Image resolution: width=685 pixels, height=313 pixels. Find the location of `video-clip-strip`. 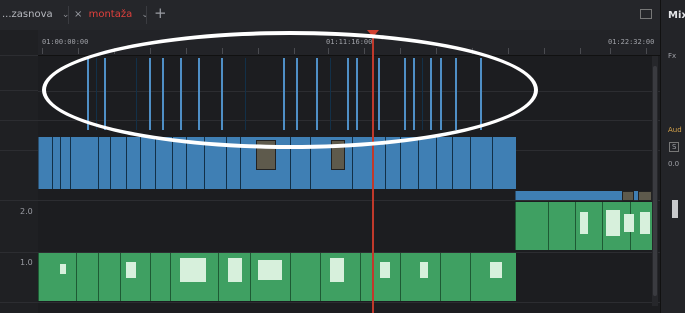

video-clip-strip is located at coordinates (585, 195).